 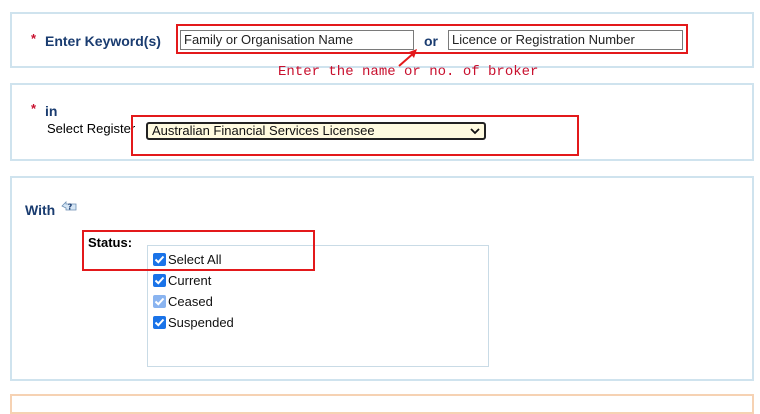 I want to click on annotation-text: Enter the name or no. of broker, so click(x=408, y=72).